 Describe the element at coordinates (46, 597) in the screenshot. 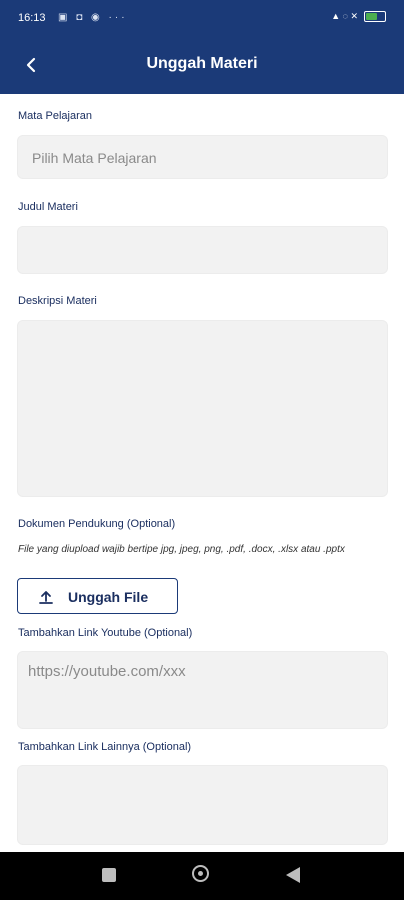

I see `upload-icon` at that location.